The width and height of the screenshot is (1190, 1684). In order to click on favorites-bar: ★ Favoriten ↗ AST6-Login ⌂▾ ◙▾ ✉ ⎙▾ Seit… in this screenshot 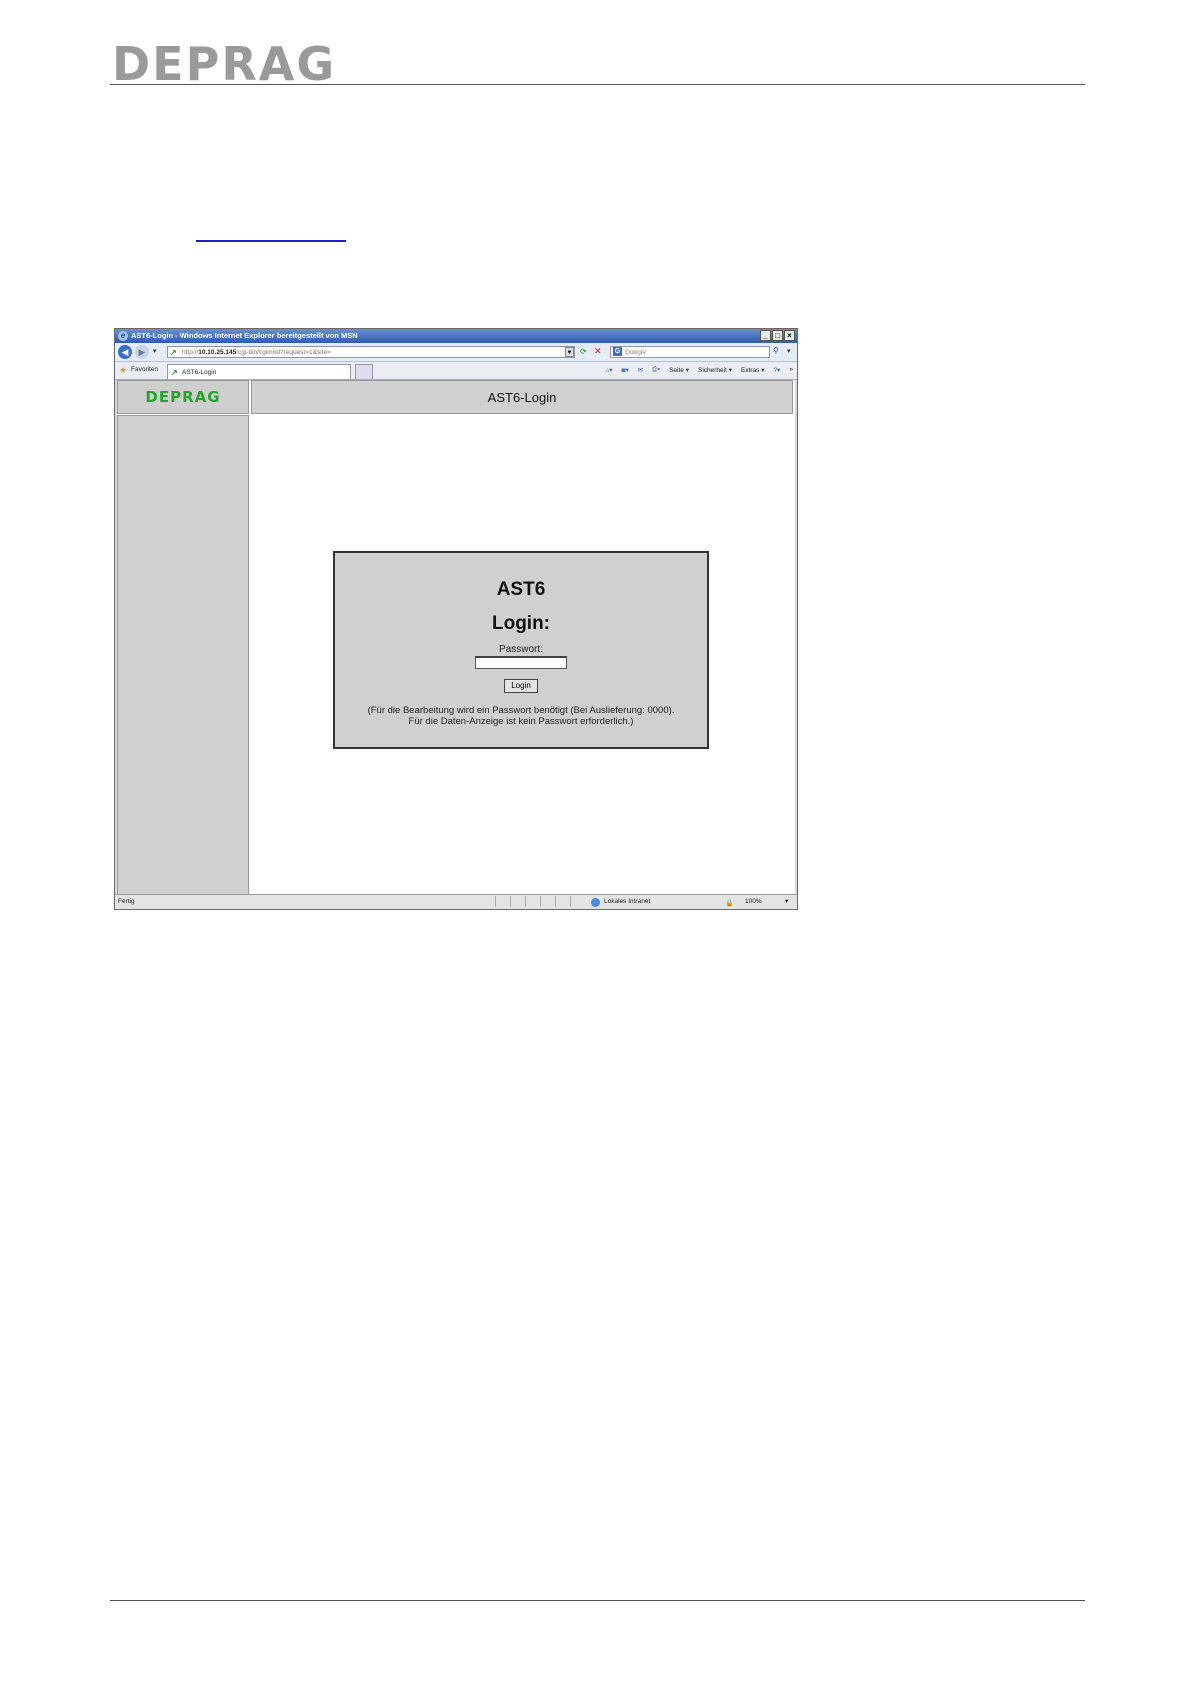, I will do `click(456, 371)`.